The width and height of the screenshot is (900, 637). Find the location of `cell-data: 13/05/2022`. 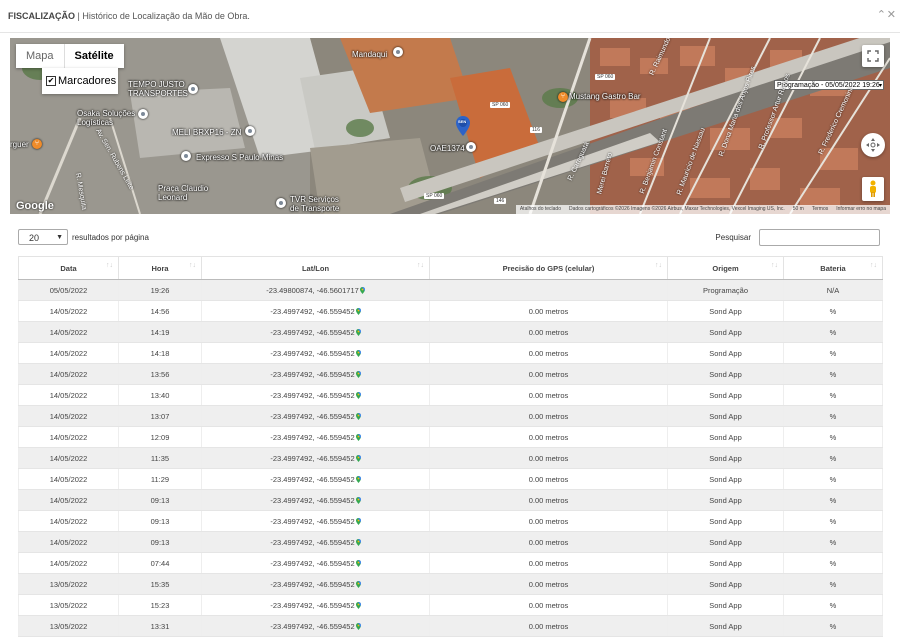

cell-data: 13/05/2022 is located at coordinates (68, 584).